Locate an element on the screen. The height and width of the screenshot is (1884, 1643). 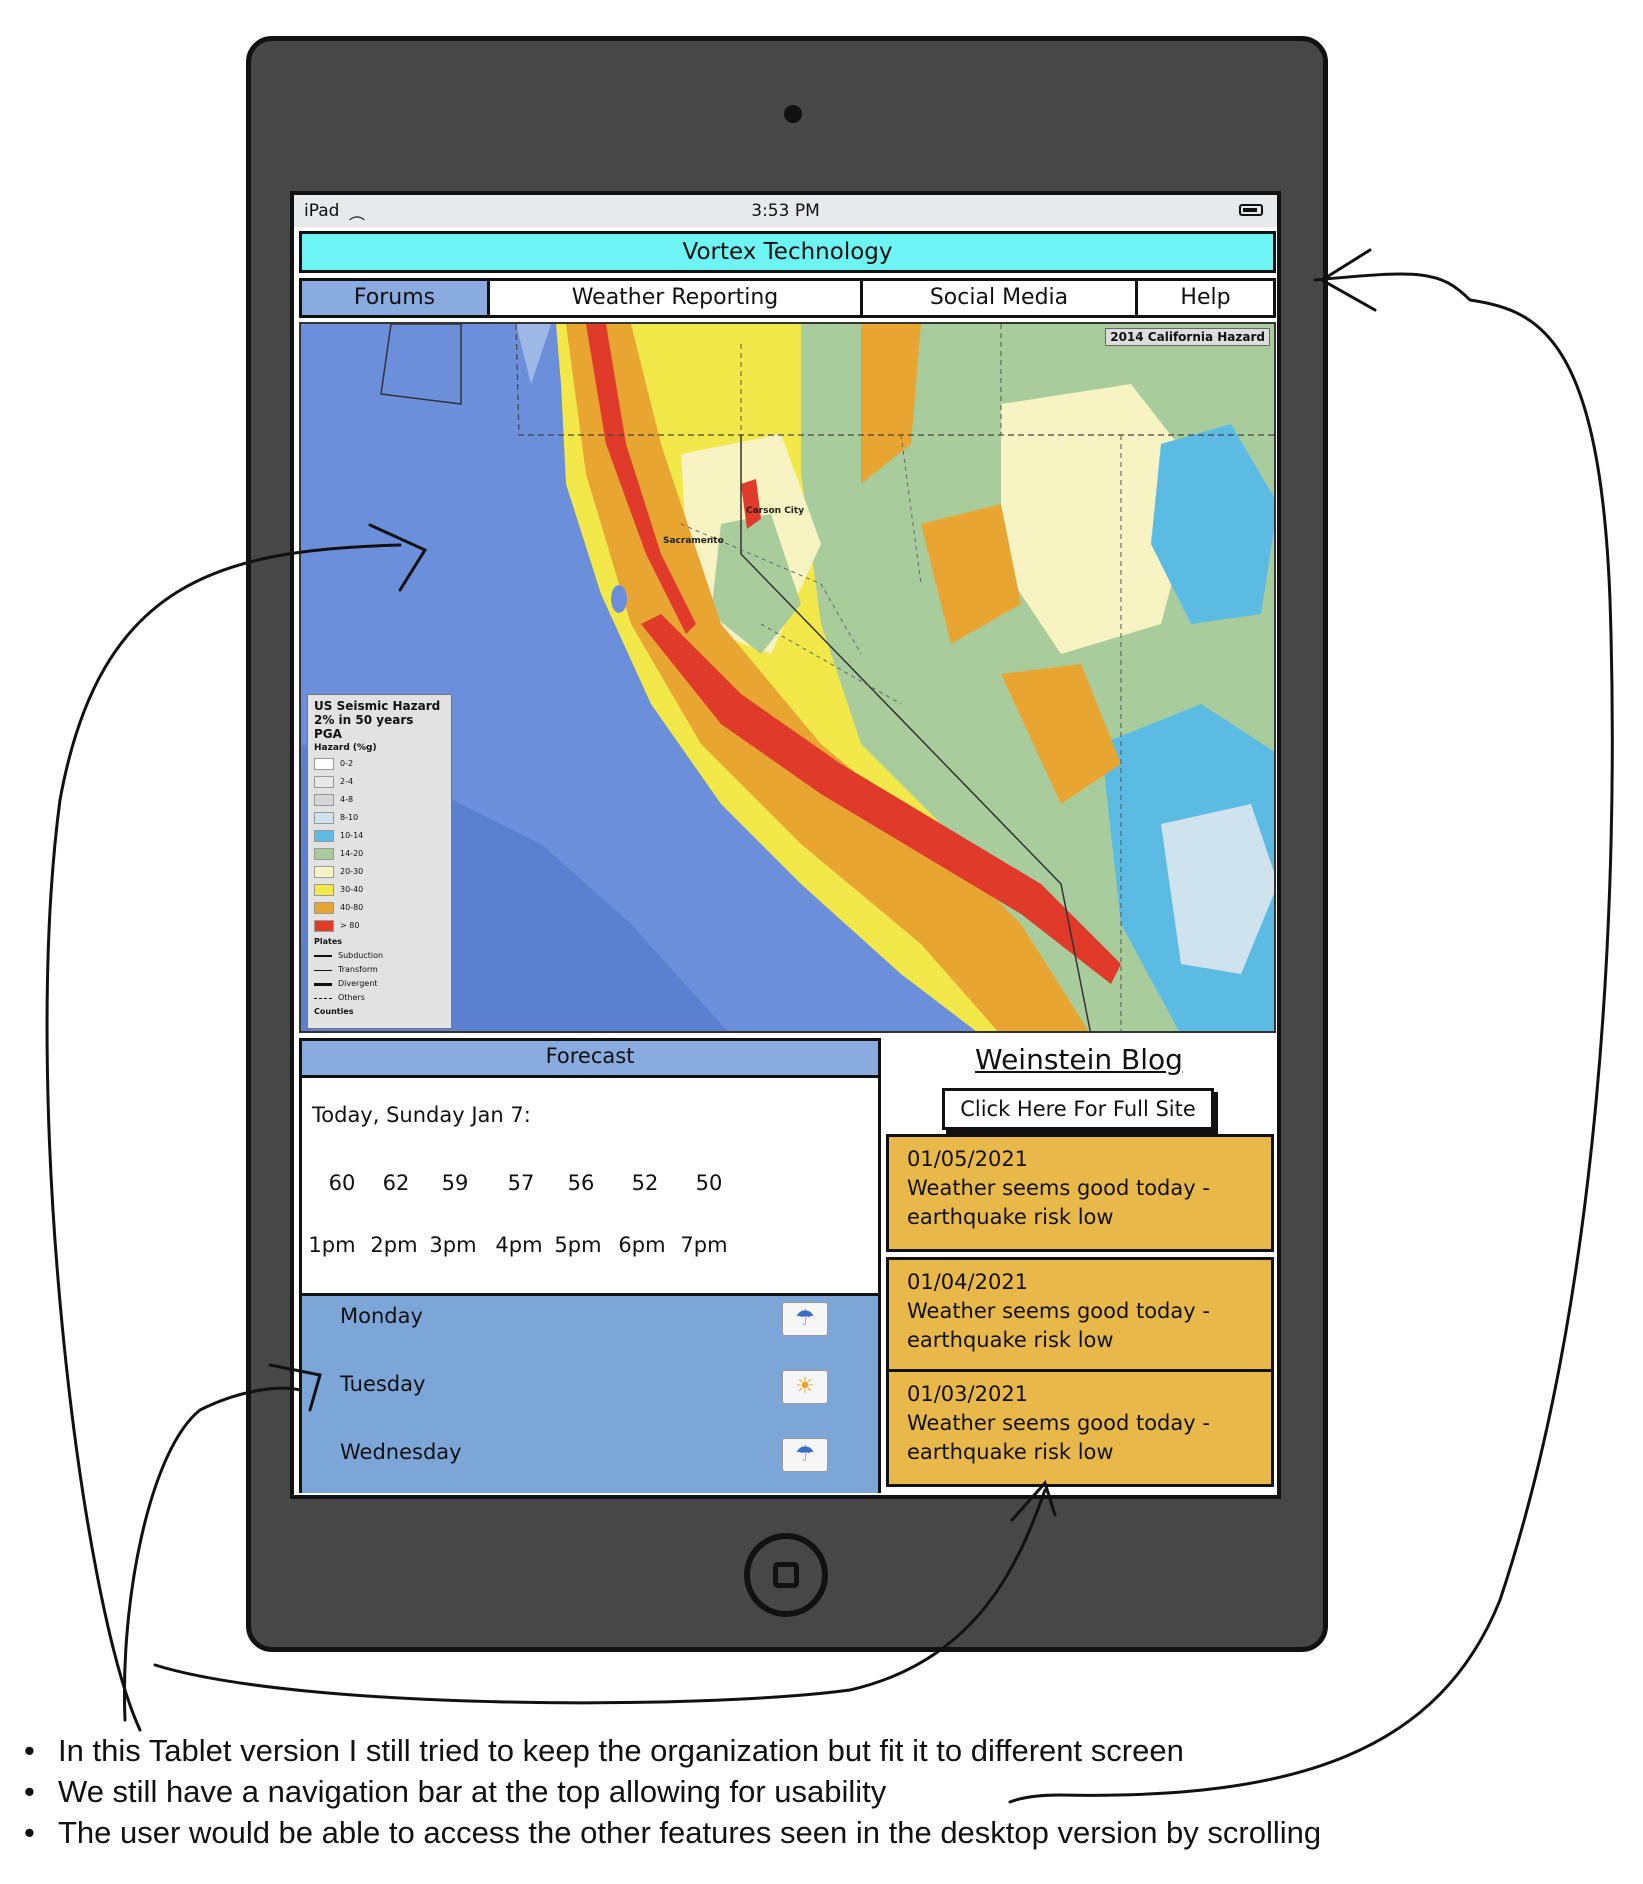
camera-icon is located at coordinates (793, 114).